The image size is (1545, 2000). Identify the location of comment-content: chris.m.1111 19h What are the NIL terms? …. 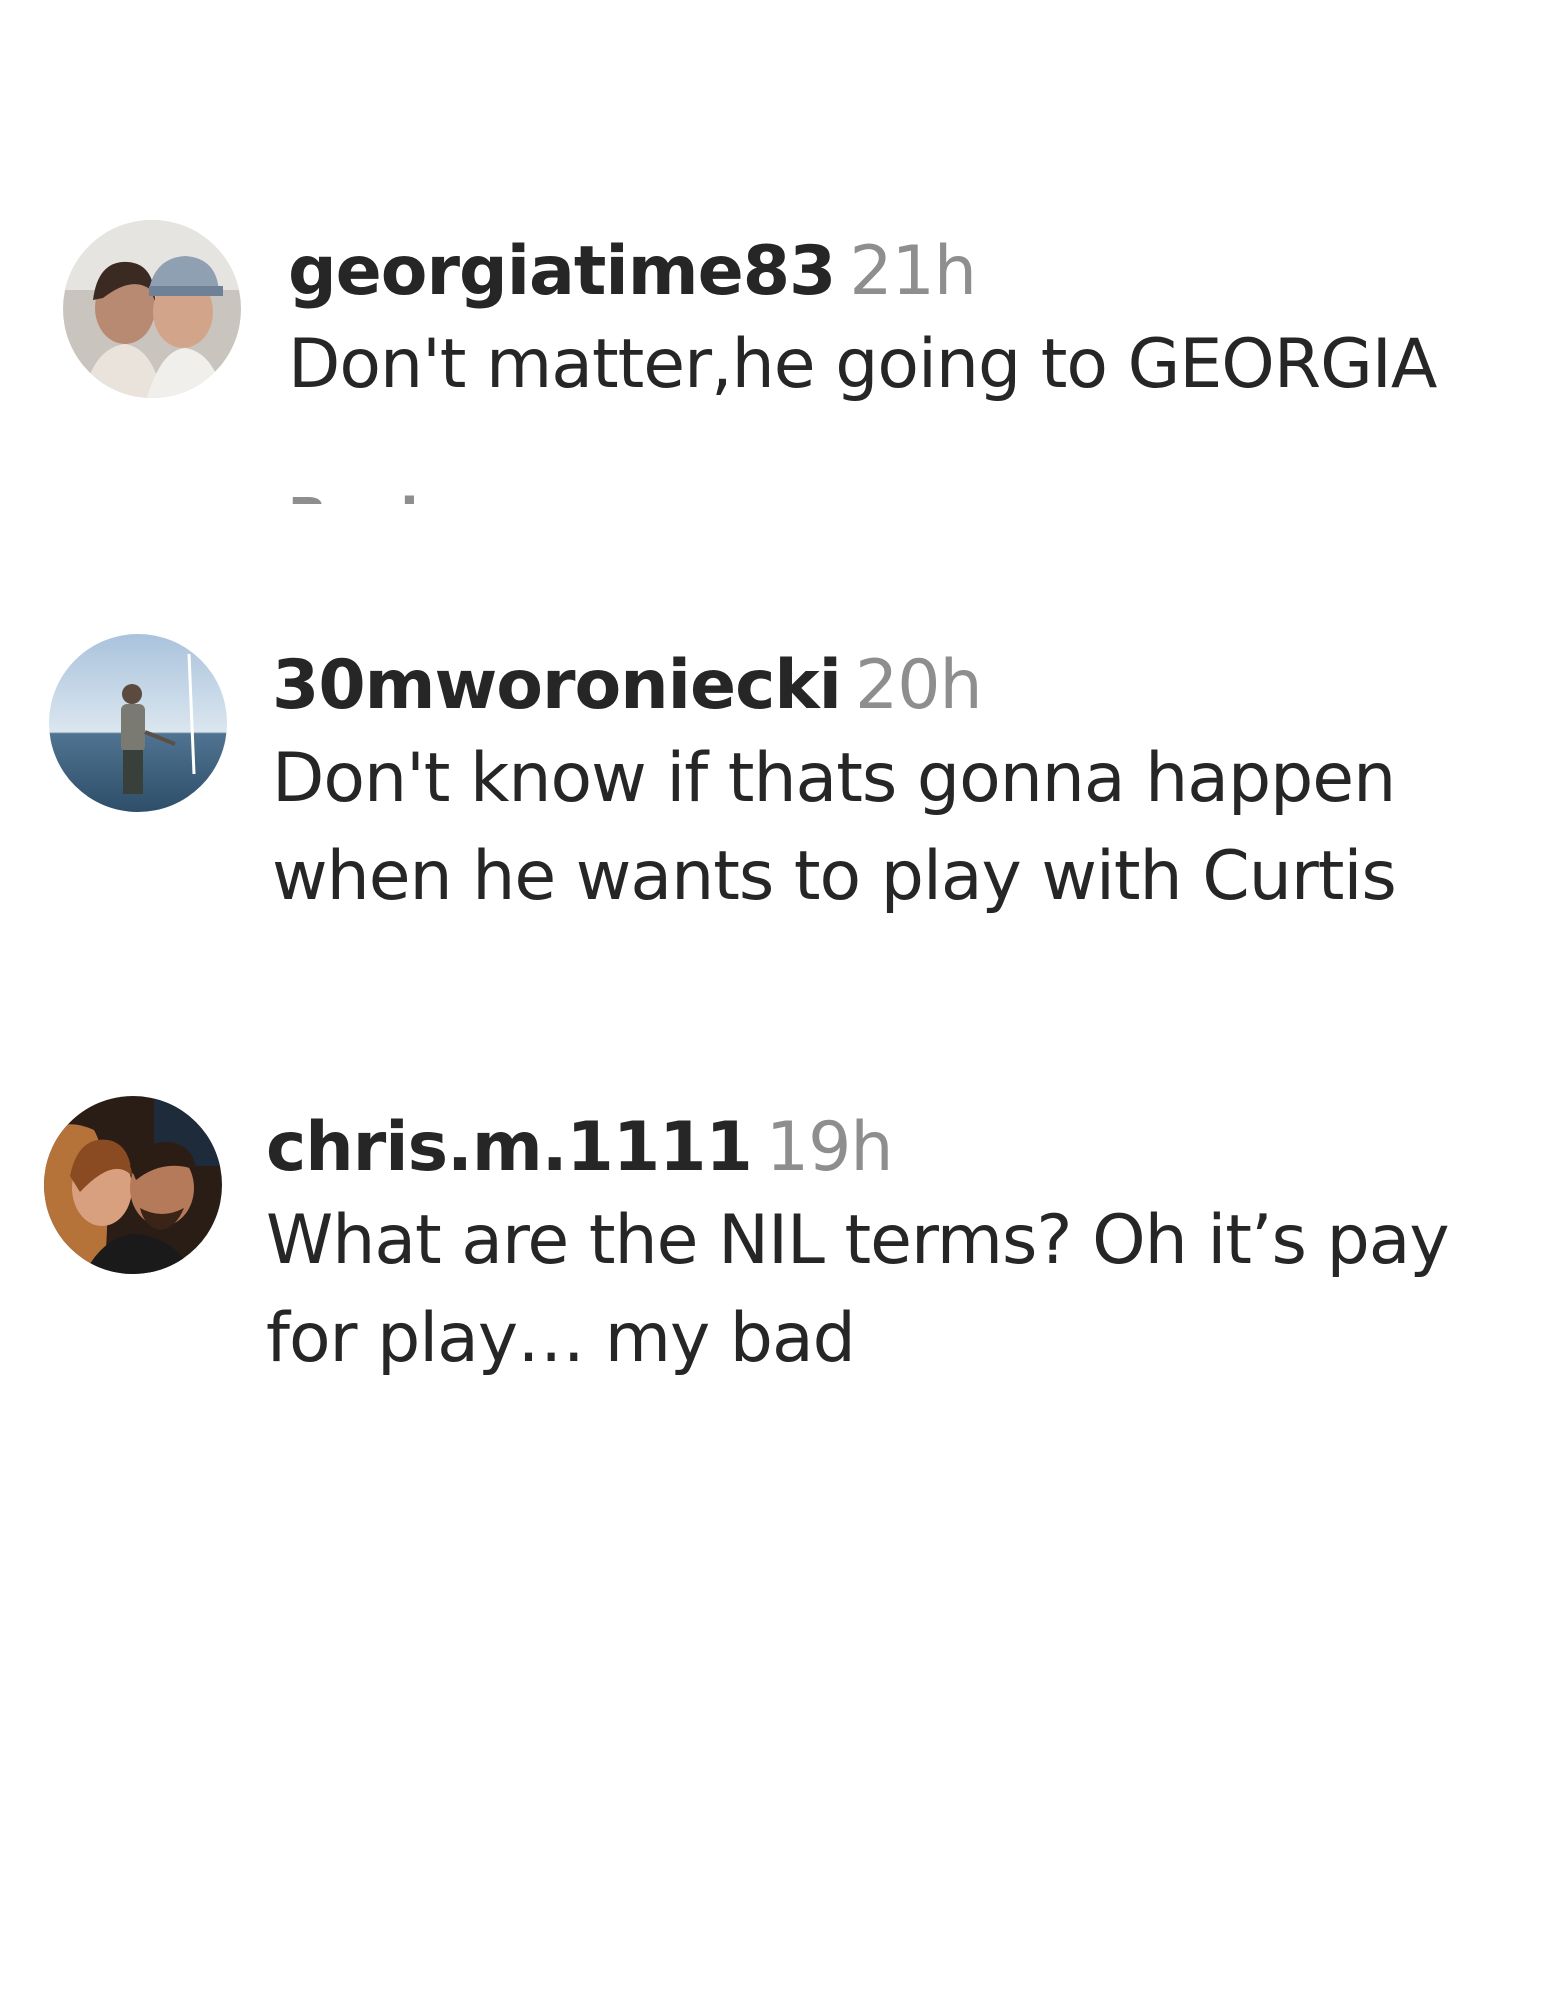
(885, 1246).